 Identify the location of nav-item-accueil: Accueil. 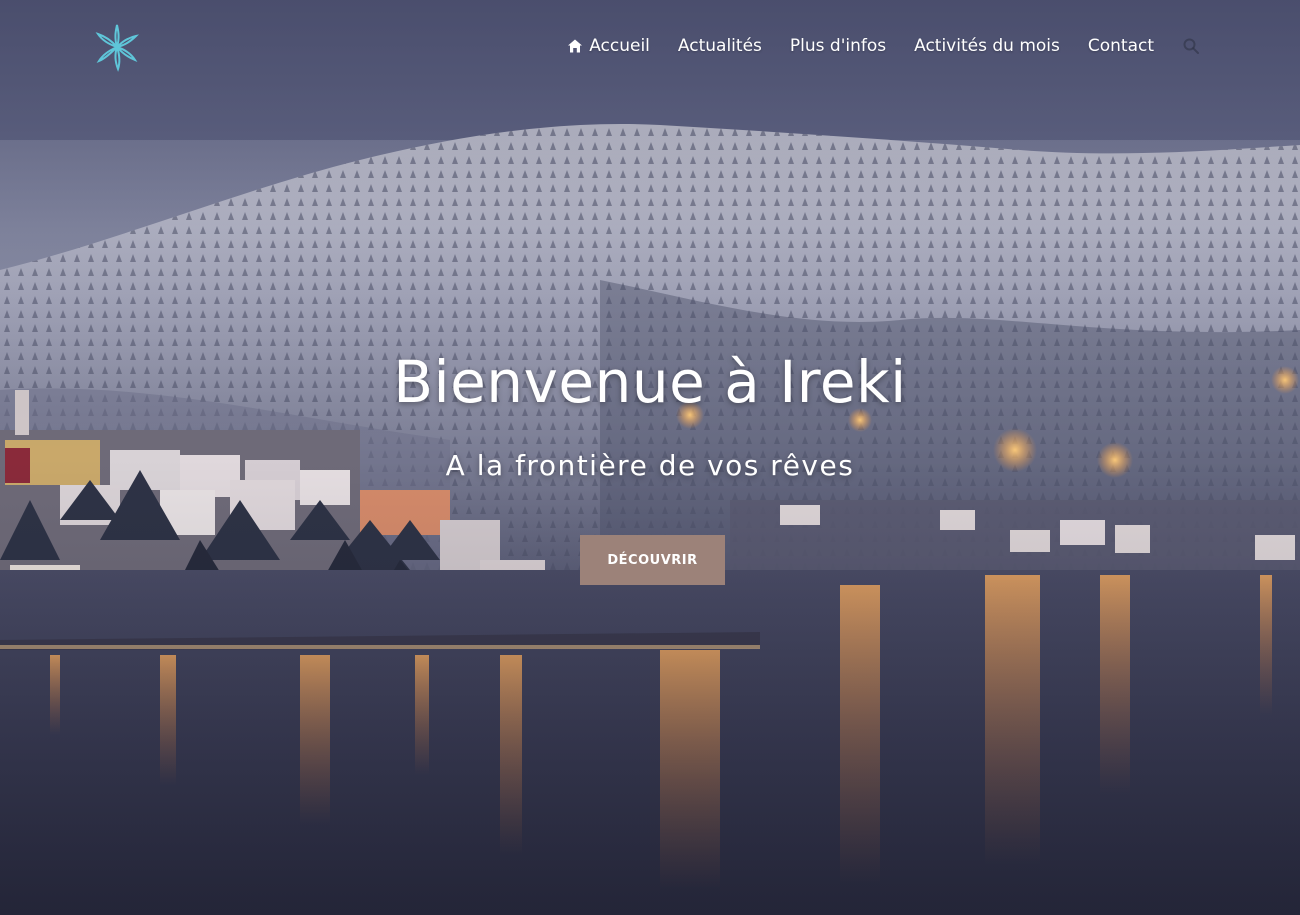
(608, 46).